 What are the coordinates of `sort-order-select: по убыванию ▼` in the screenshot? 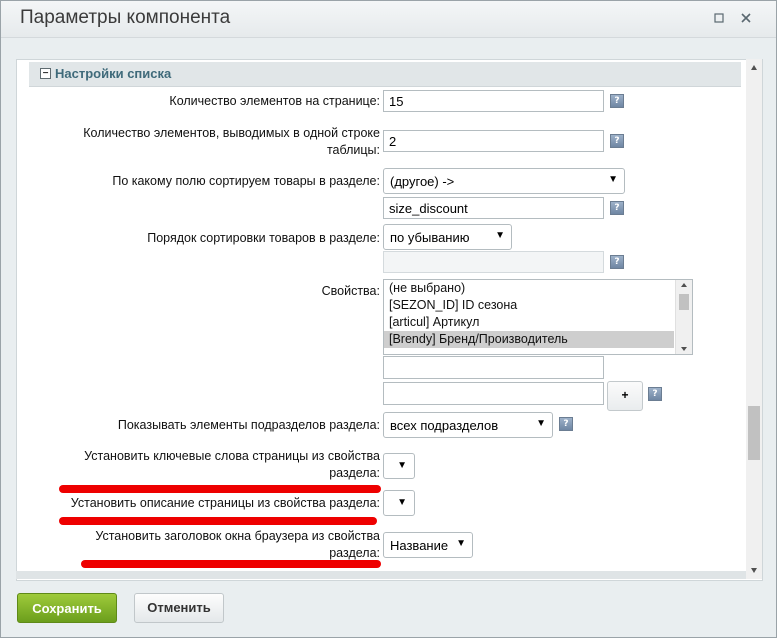 It's located at (447, 237).